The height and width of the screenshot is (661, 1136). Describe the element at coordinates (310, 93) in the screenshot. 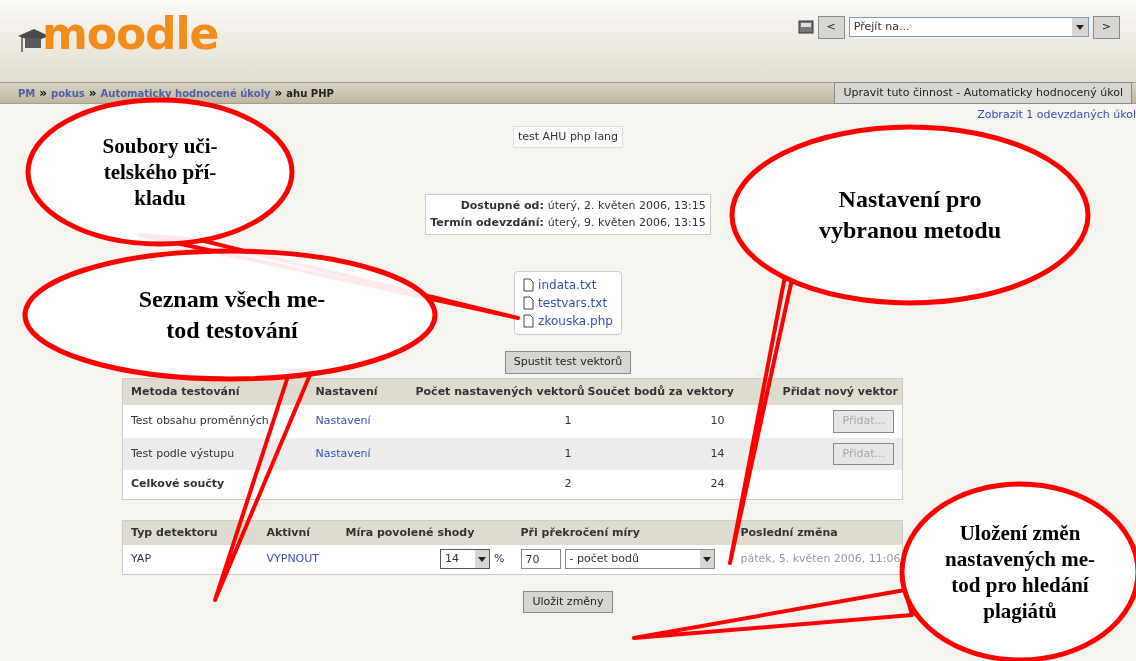

I see `breadcrumb-current: ahu PHP` at that location.